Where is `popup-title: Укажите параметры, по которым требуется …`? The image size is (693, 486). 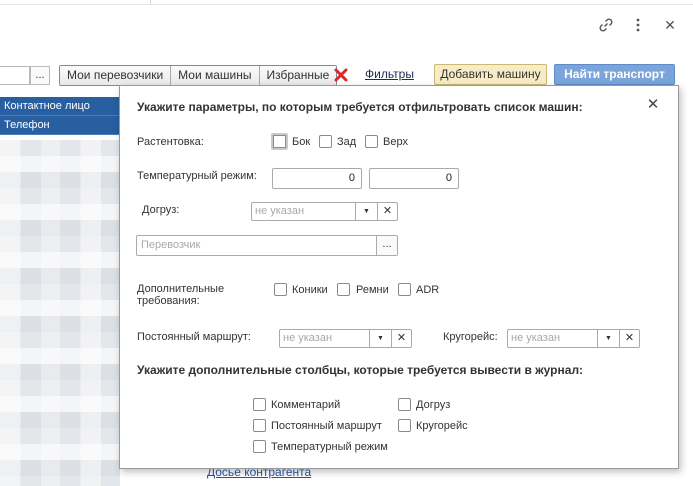
popup-title: Укажите параметры, по которым требуется … is located at coordinates (360, 107).